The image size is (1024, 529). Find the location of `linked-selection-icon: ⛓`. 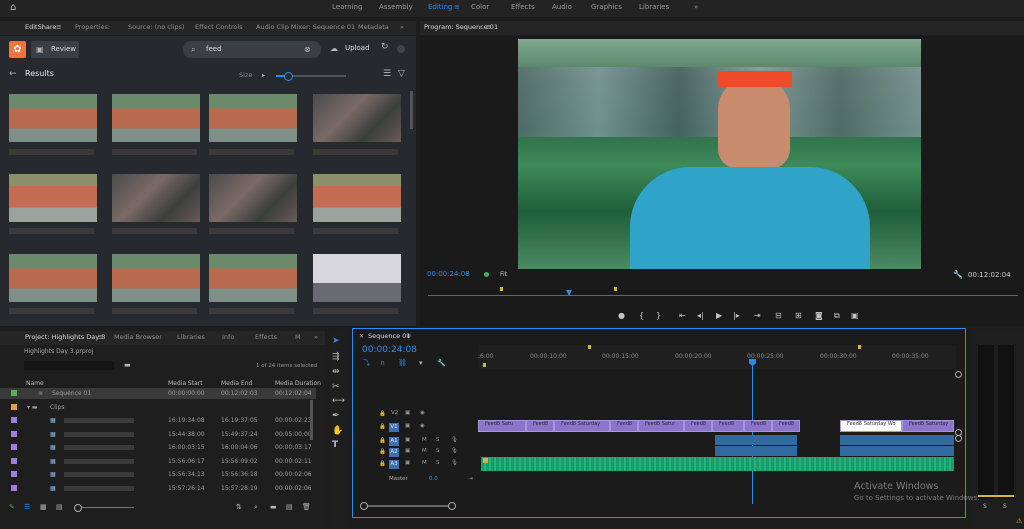

linked-selection-icon: ⛓ is located at coordinates (402, 363).